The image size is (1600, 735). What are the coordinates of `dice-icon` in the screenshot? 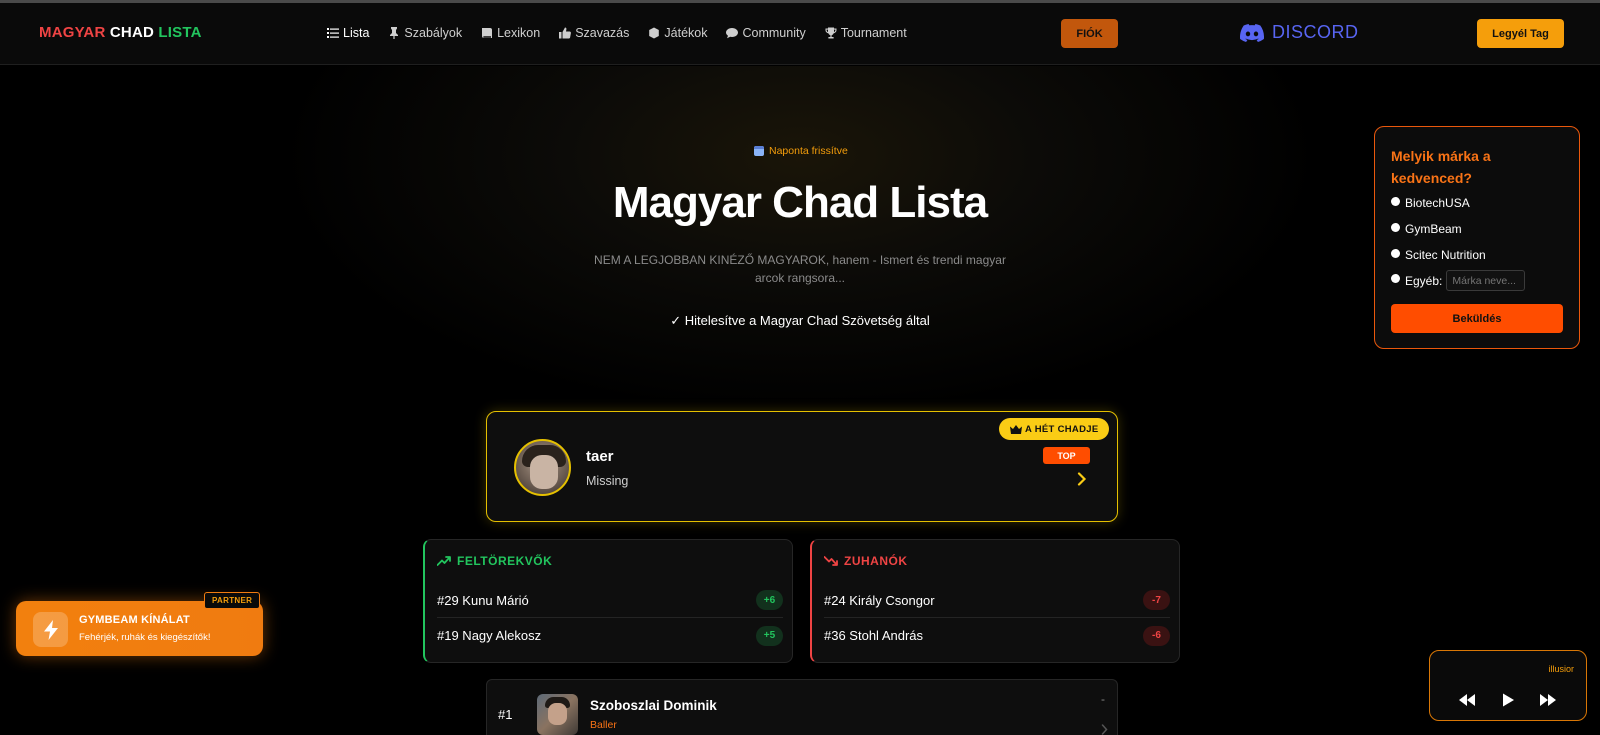 It's located at (654, 33).